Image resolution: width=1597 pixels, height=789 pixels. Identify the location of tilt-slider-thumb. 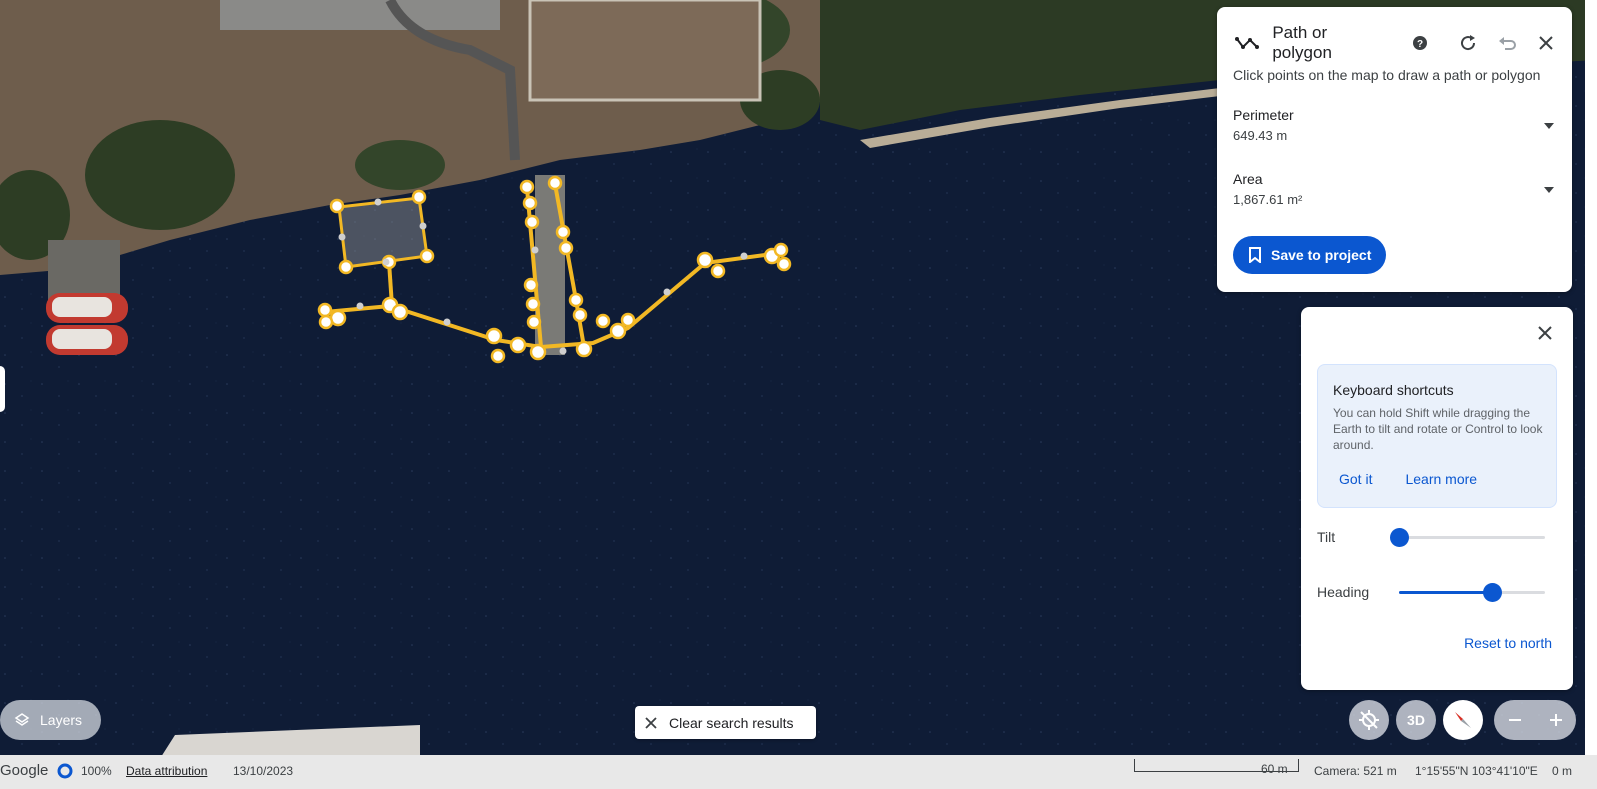
(1399, 537).